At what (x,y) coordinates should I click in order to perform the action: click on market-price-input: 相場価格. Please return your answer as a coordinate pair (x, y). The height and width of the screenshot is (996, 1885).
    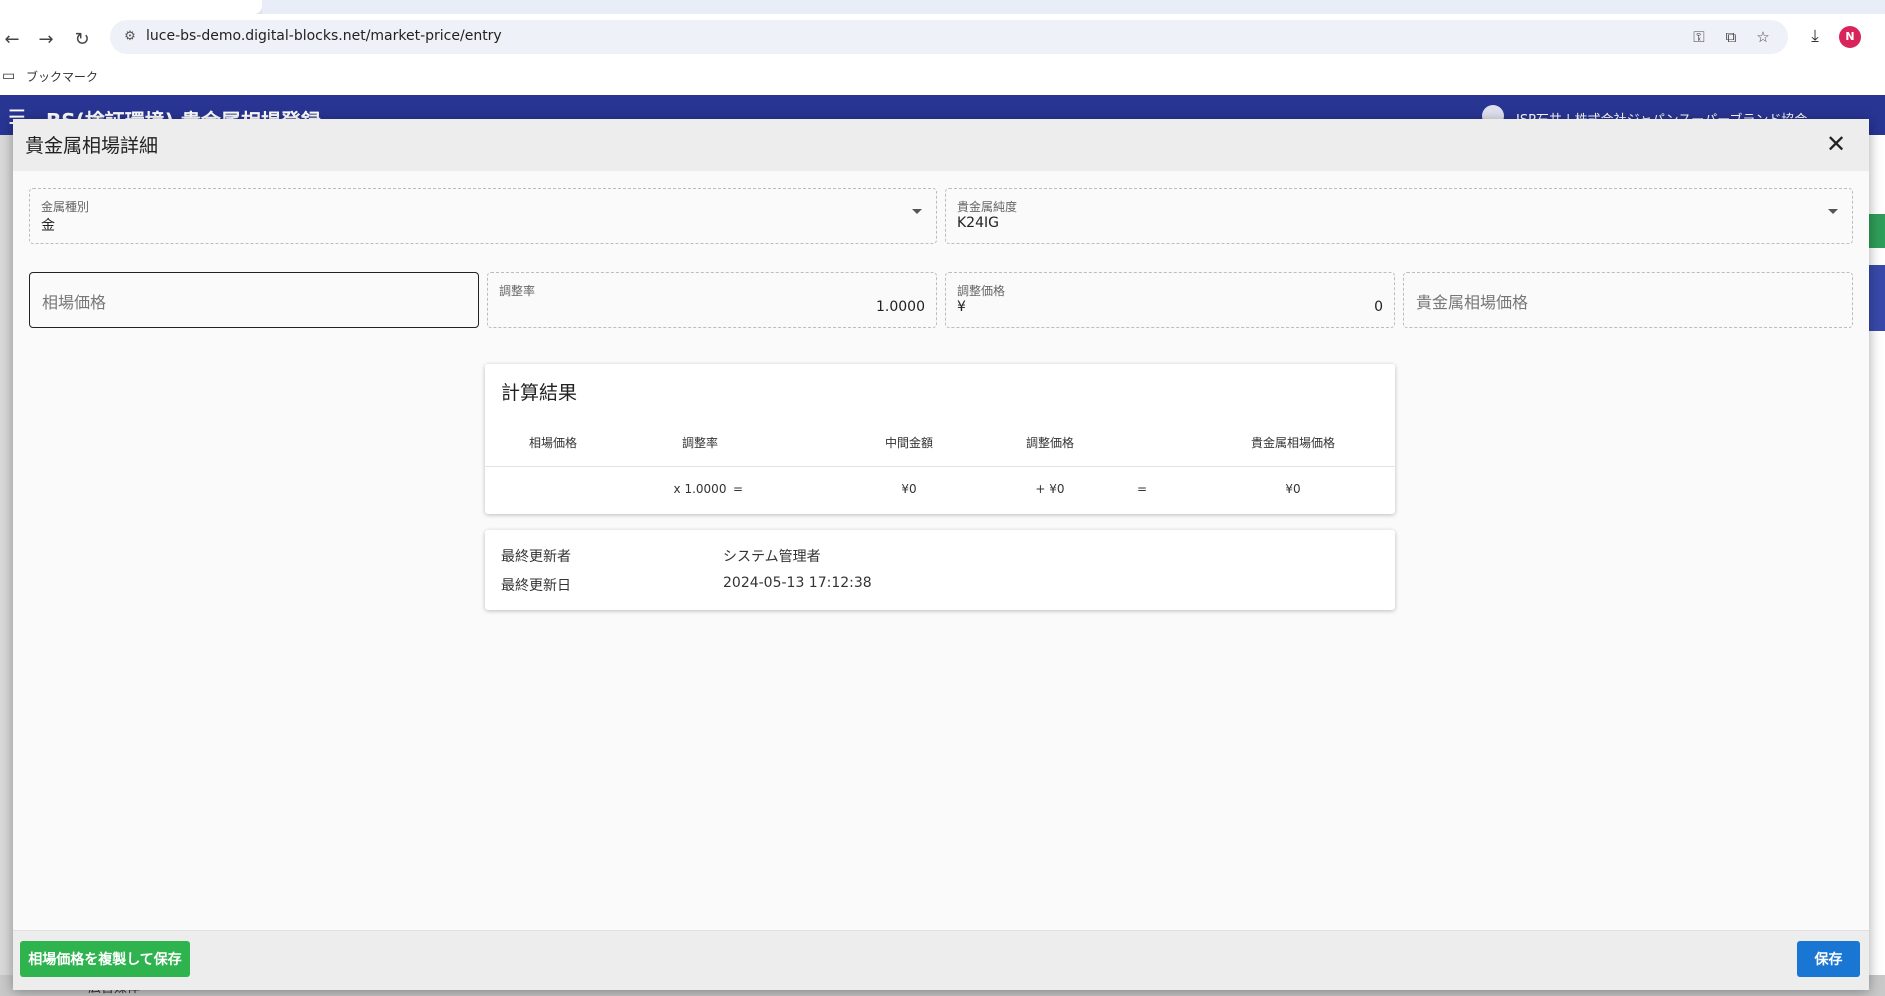
    Looking at the image, I should click on (254, 300).